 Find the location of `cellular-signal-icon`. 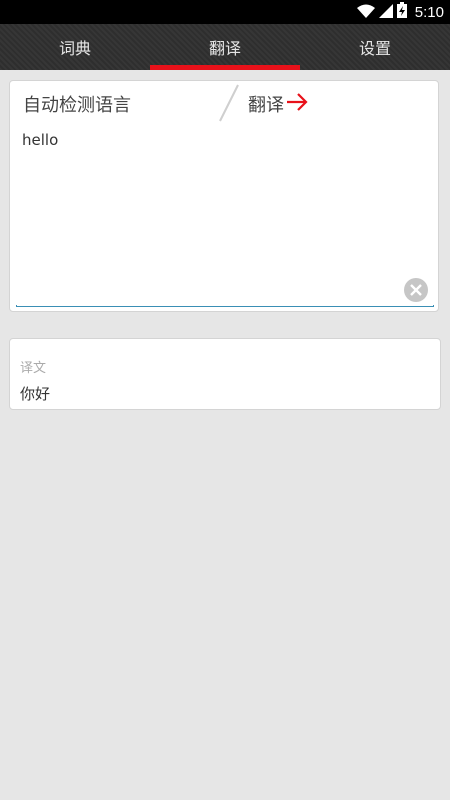

cellular-signal-icon is located at coordinates (385, 12).